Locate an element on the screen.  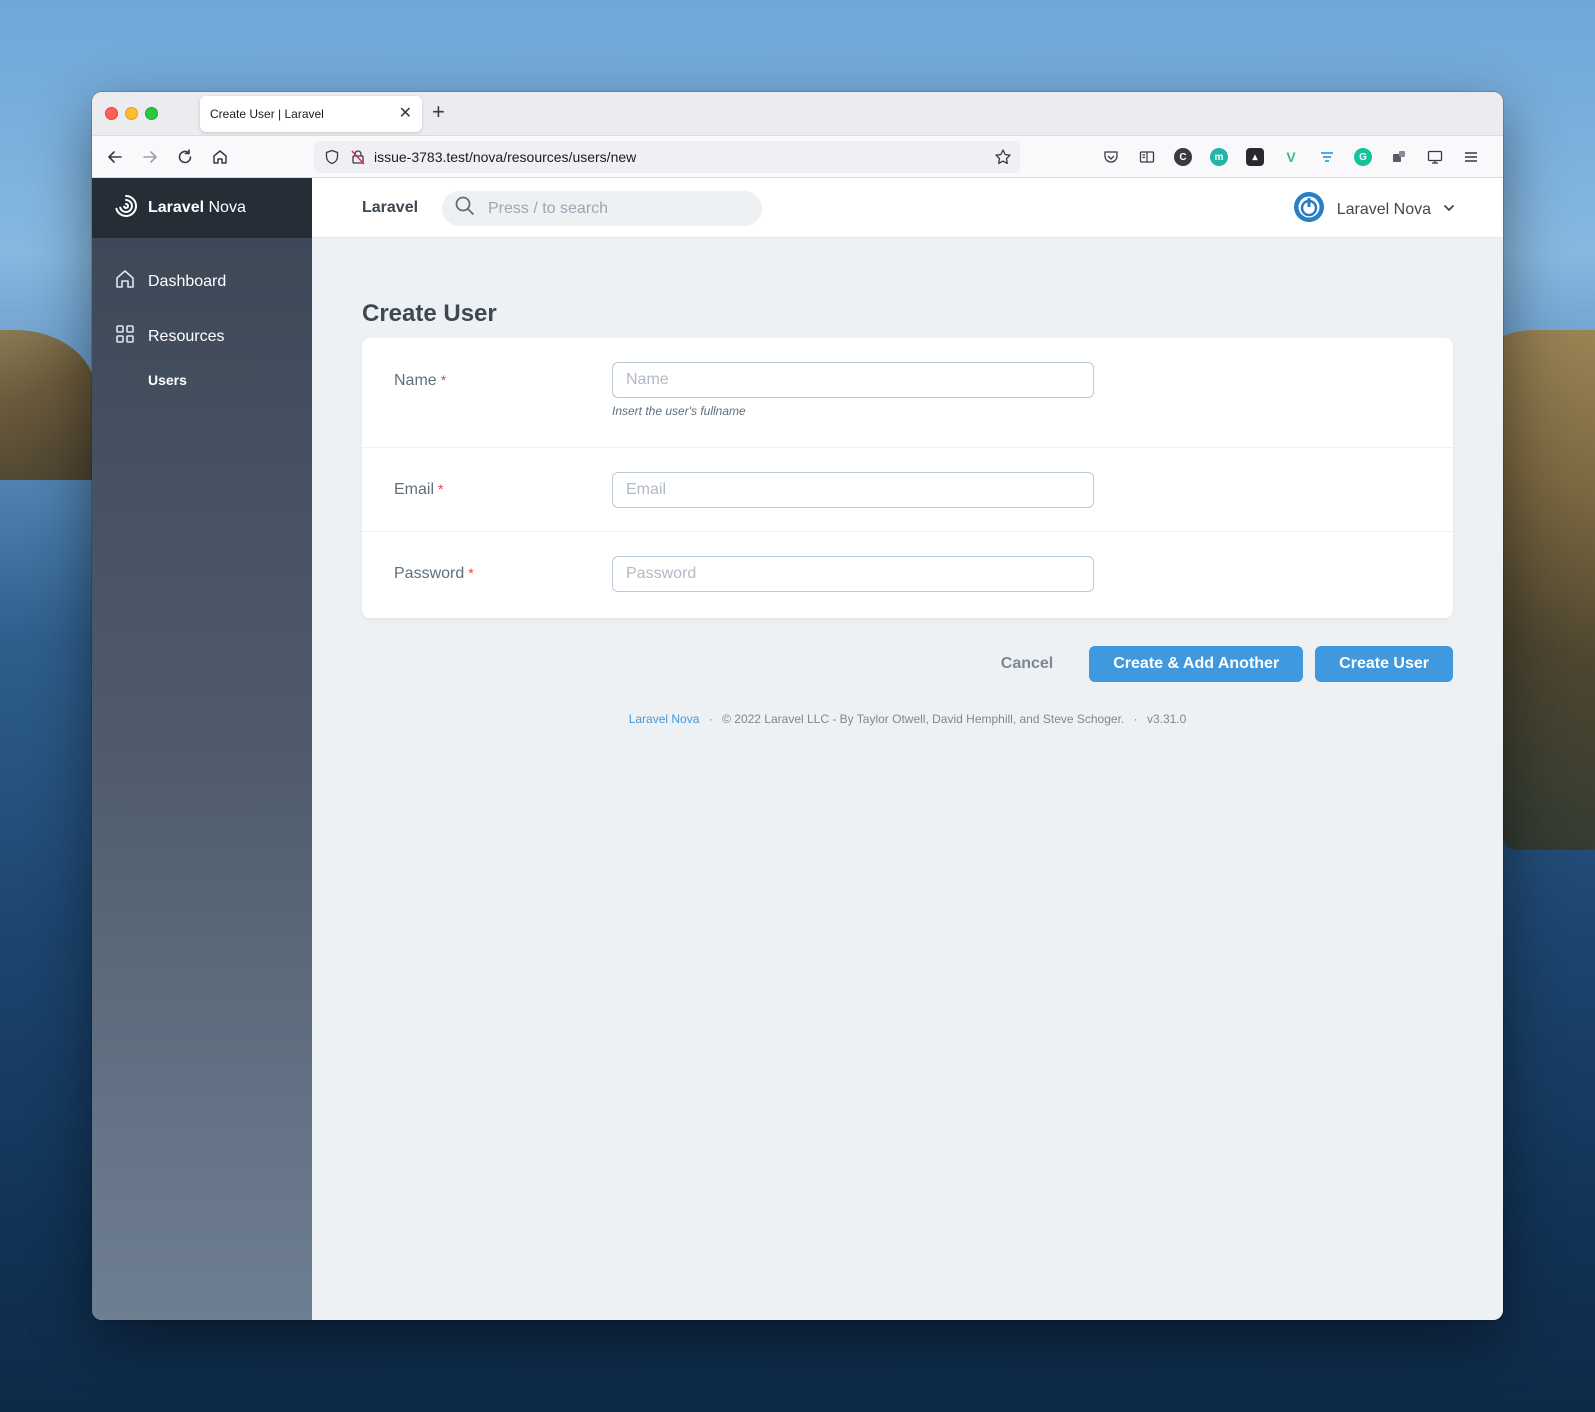
name-field-row: Name* Insert the user's fullname is located at coordinates (907, 393).